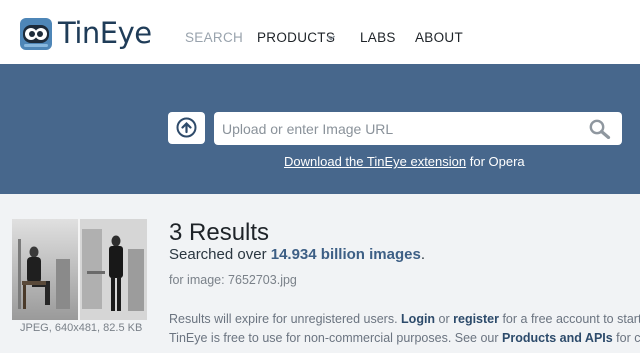  What do you see at coordinates (233, 280) in the screenshot?
I see `for-image-filename: for image: 7652703.jpg` at bounding box center [233, 280].